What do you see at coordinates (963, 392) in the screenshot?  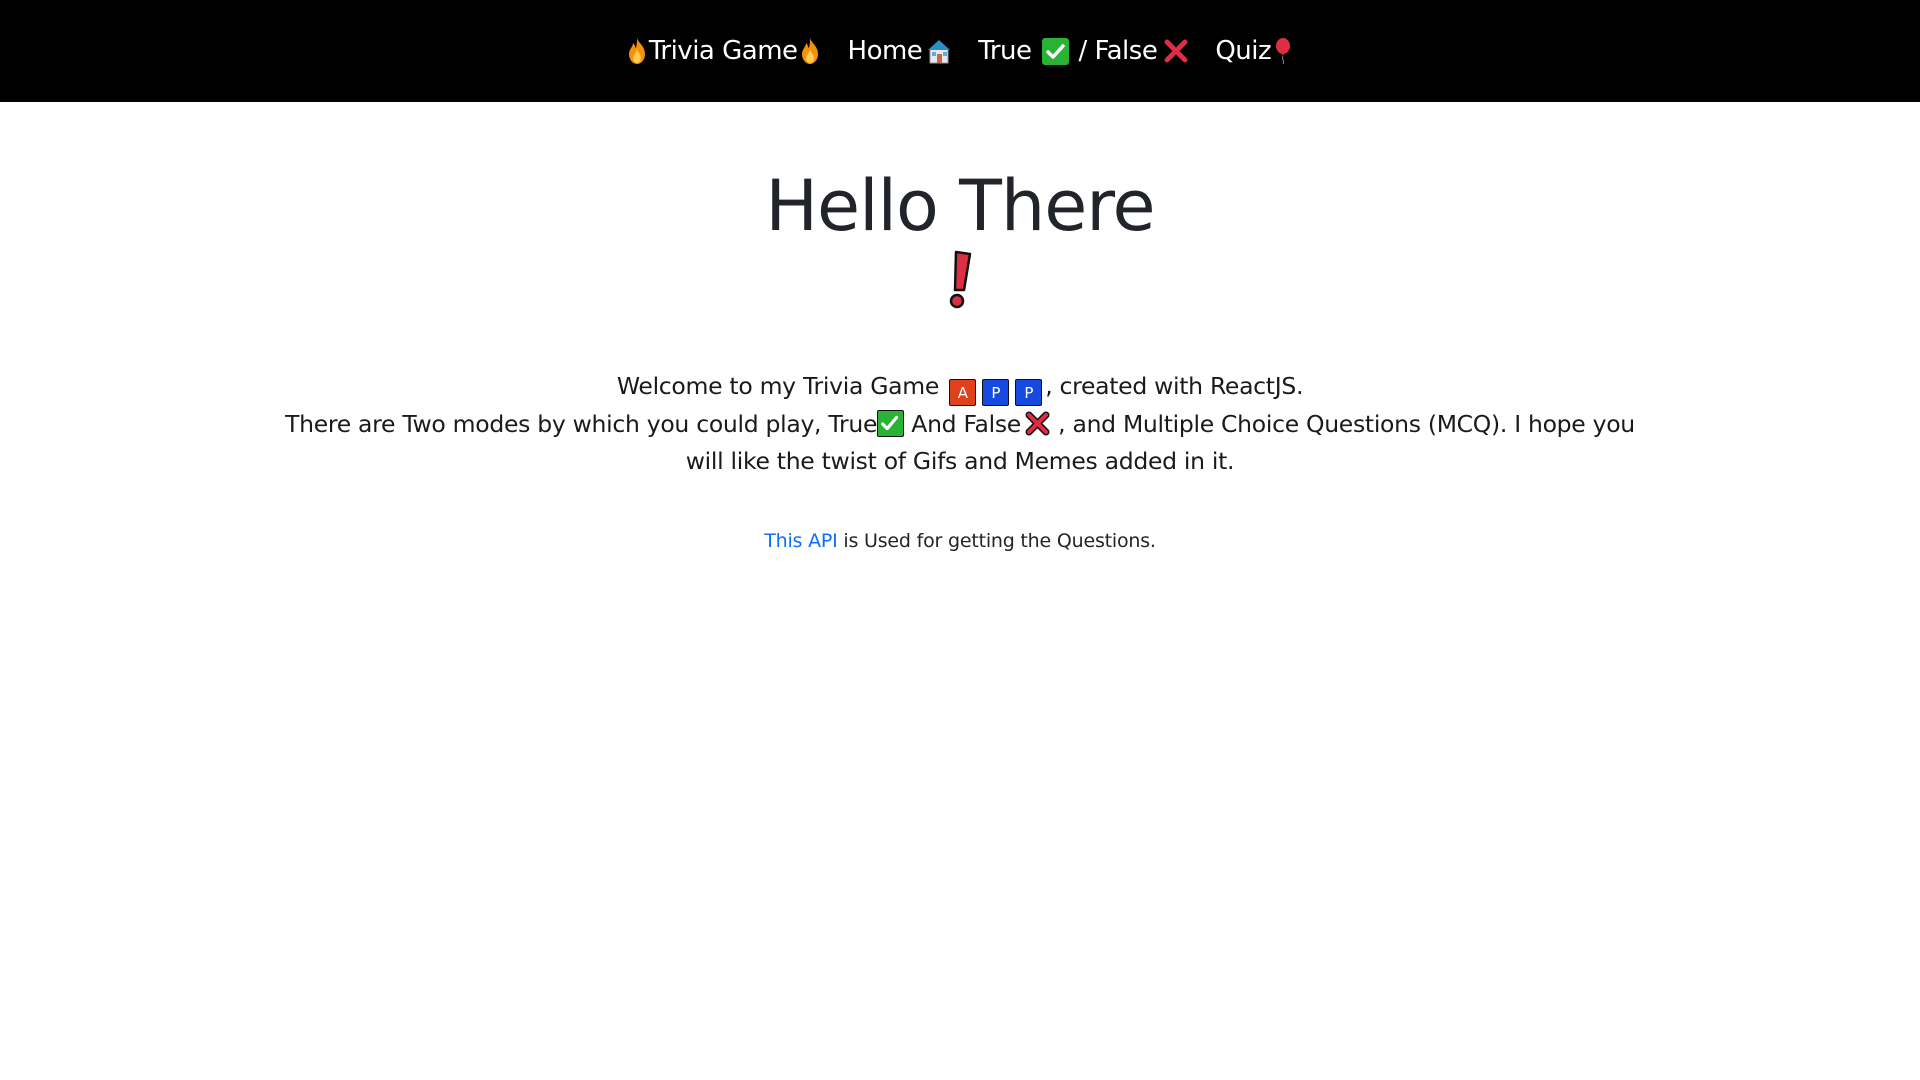 I see `letter-a-icon: A` at bounding box center [963, 392].